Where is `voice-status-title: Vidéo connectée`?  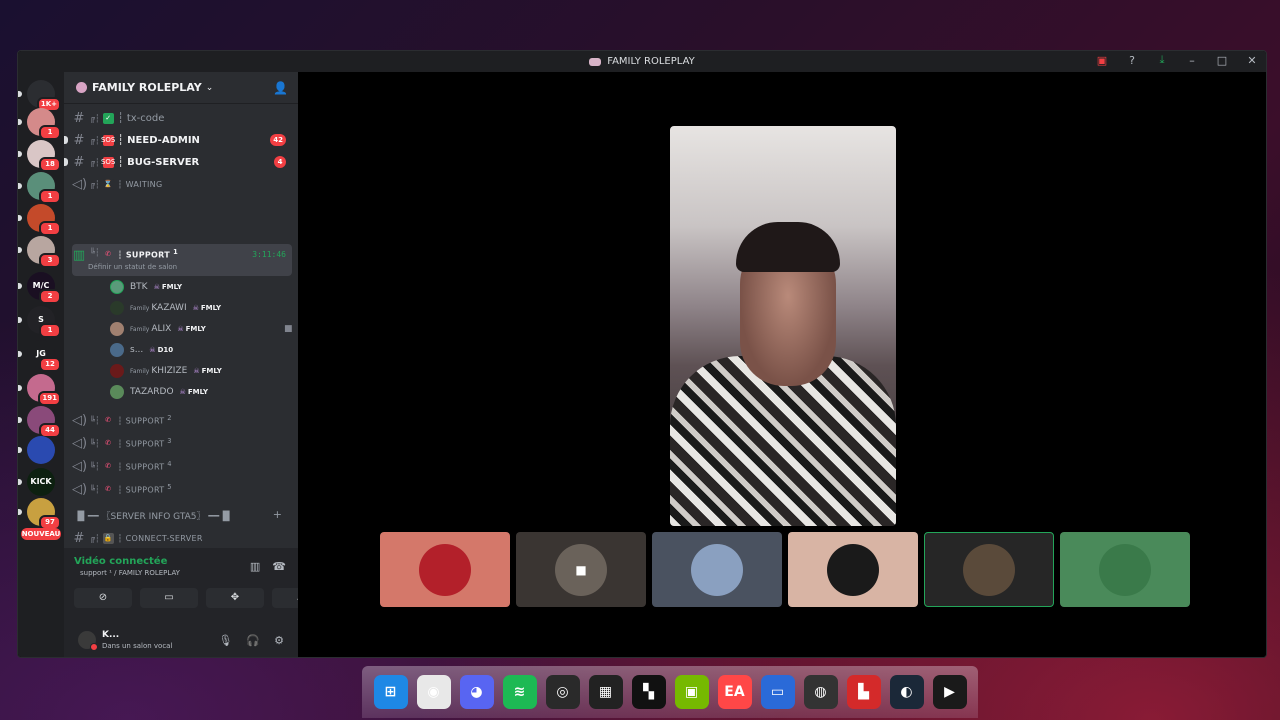
voice-status-title: Vidéo connectée is located at coordinates (120, 561).